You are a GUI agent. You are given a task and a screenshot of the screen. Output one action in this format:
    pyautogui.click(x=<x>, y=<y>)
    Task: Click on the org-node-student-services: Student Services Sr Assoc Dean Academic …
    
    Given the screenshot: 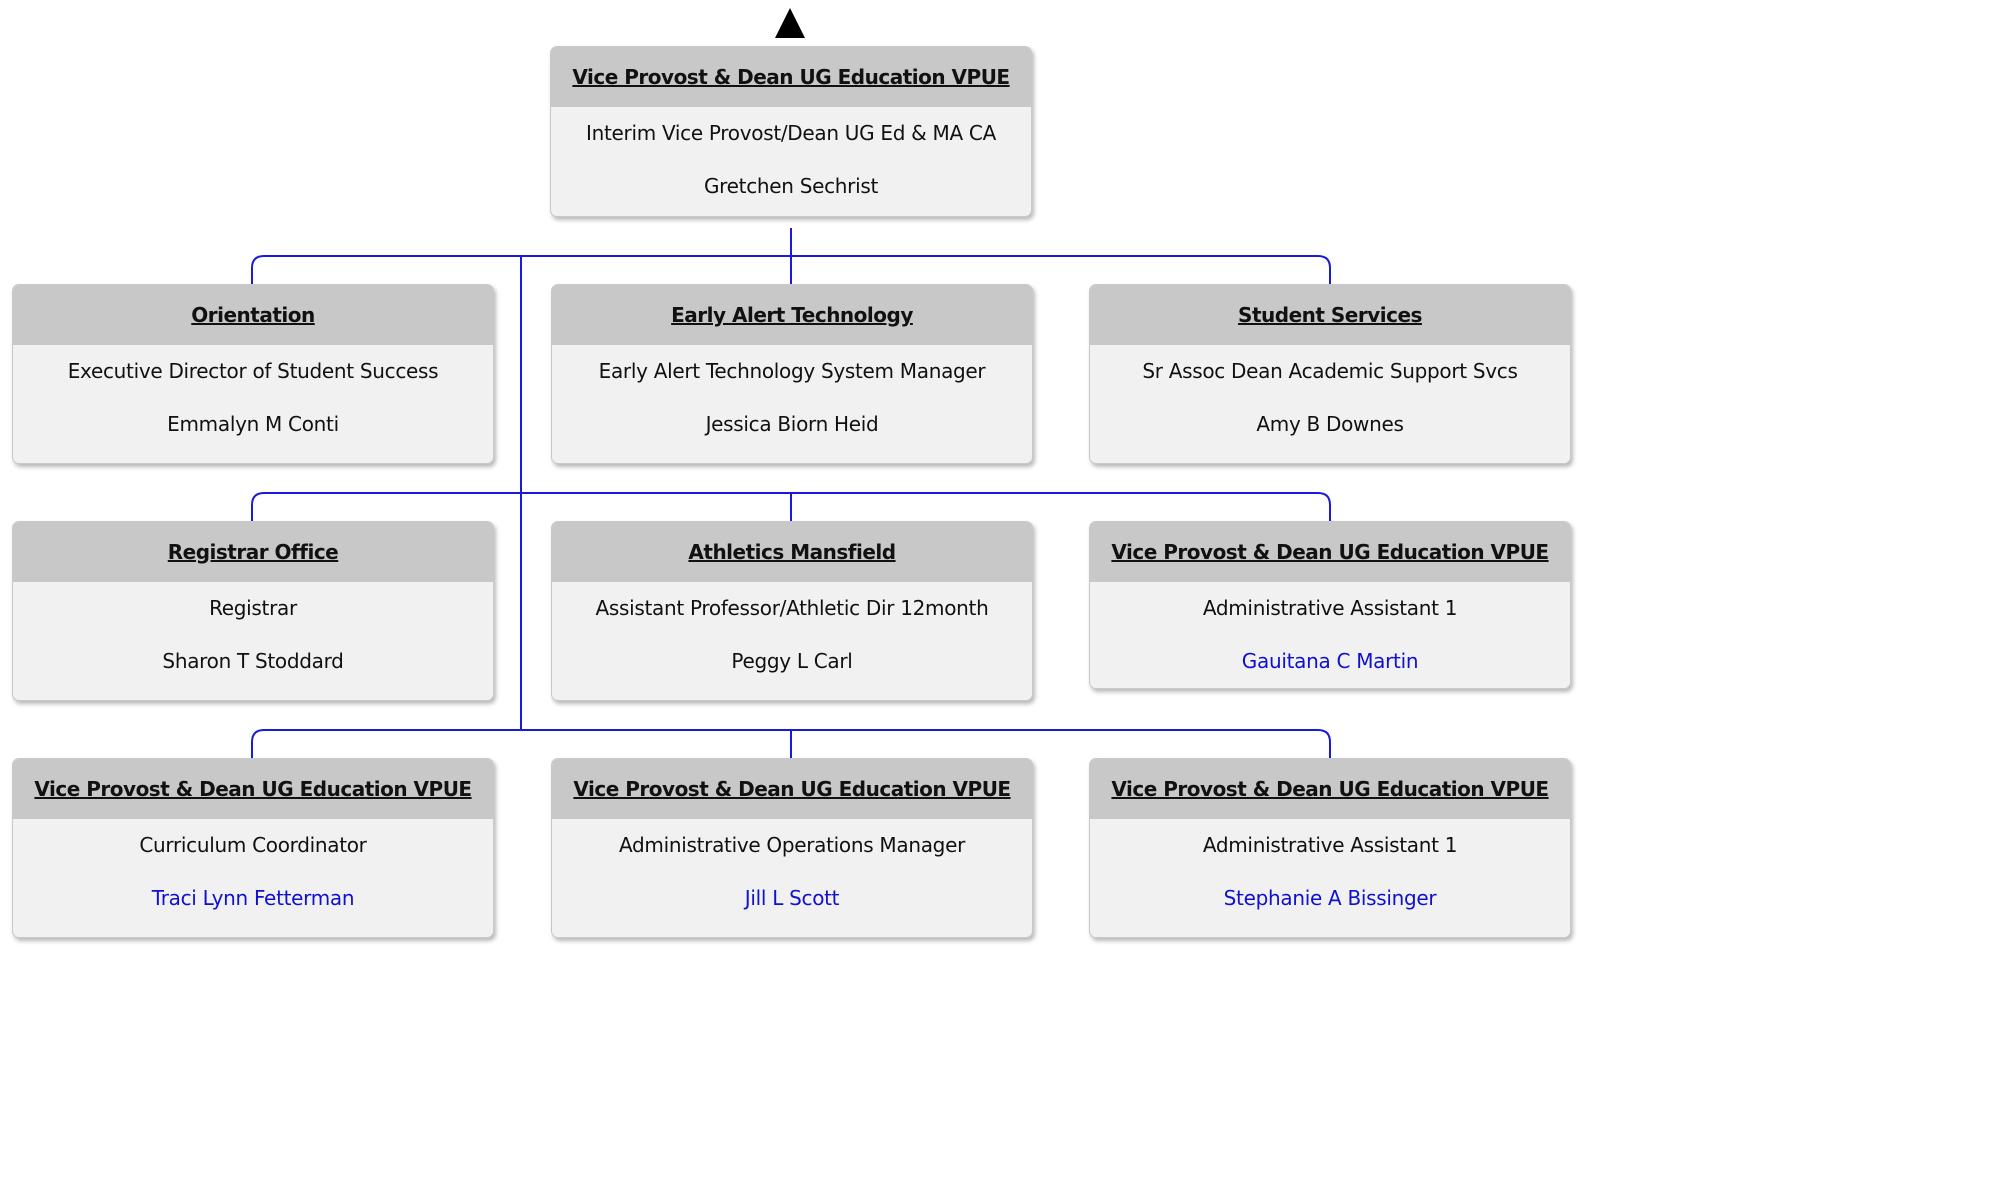 What is the action you would take?
    pyautogui.click(x=1330, y=374)
    